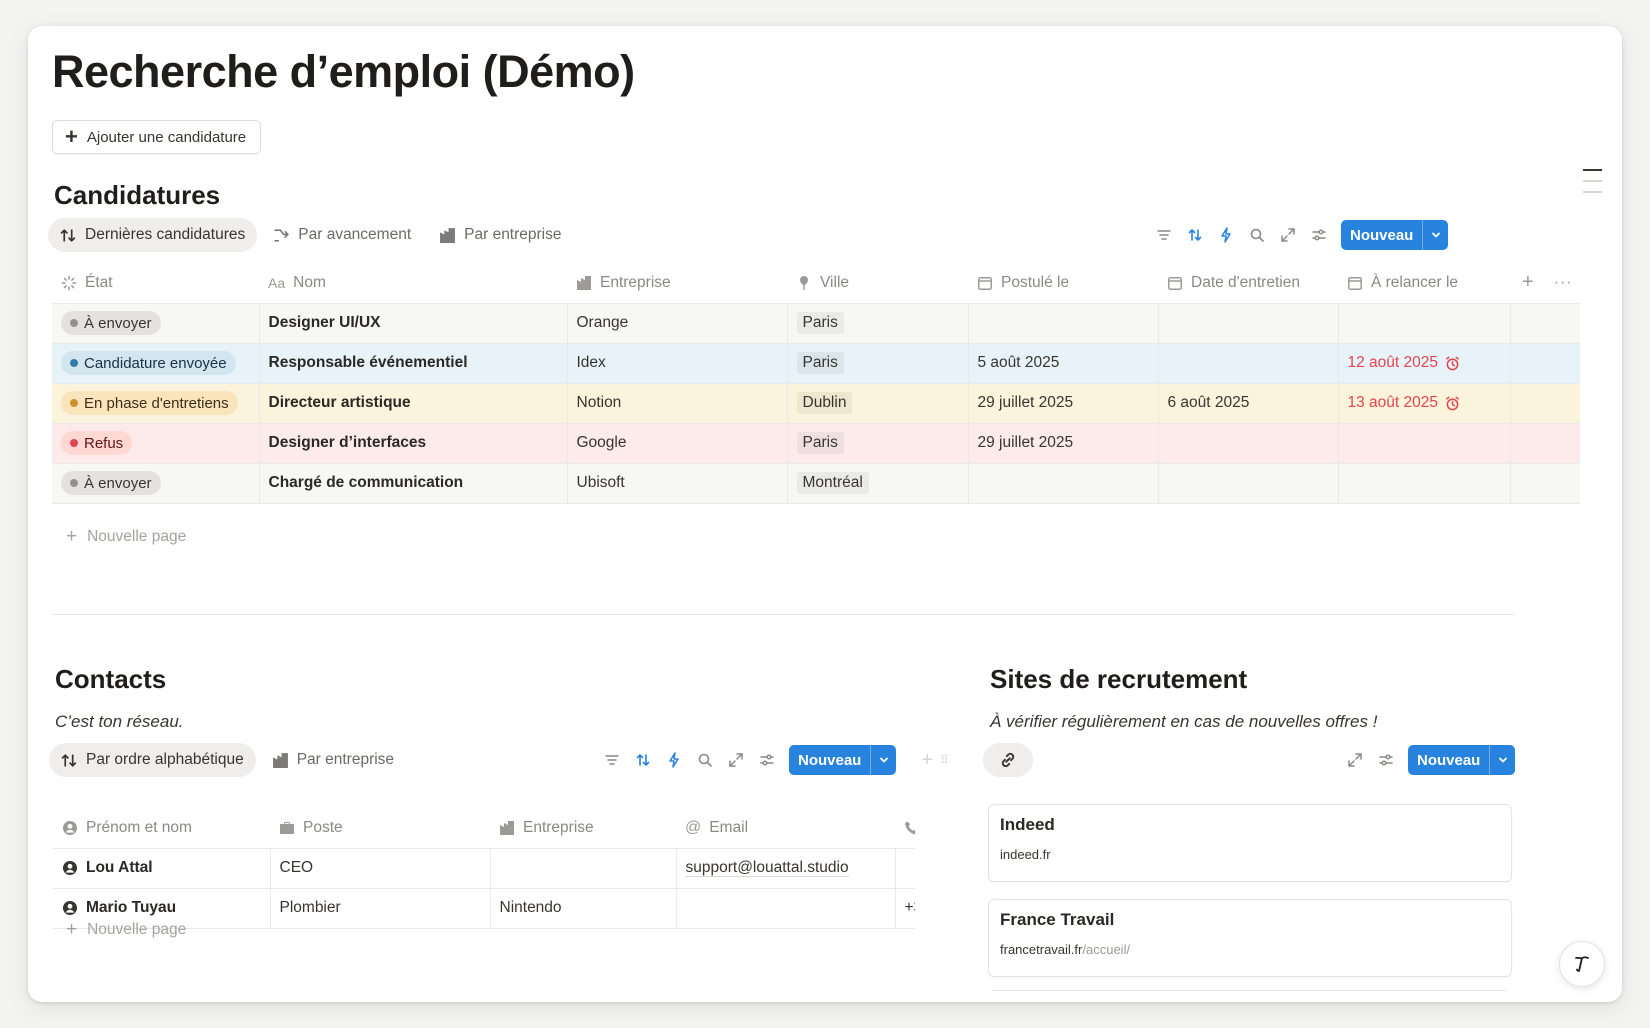  What do you see at coordinates (1424, 402) in the screenshot?
I see `followup-cell: 13 août 2025` at bounding box center [1424, 402].